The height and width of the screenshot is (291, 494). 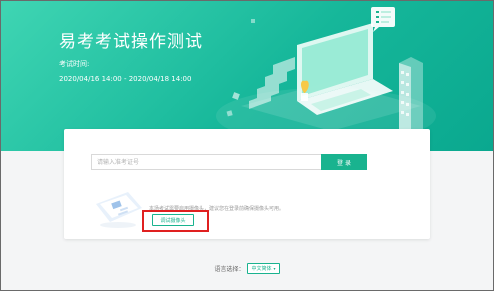 I want to click on camera-tip-text: 本场考试需要启用摄像头，建议您在登录前确保摄像头可用。, so click(x=217, y=209).